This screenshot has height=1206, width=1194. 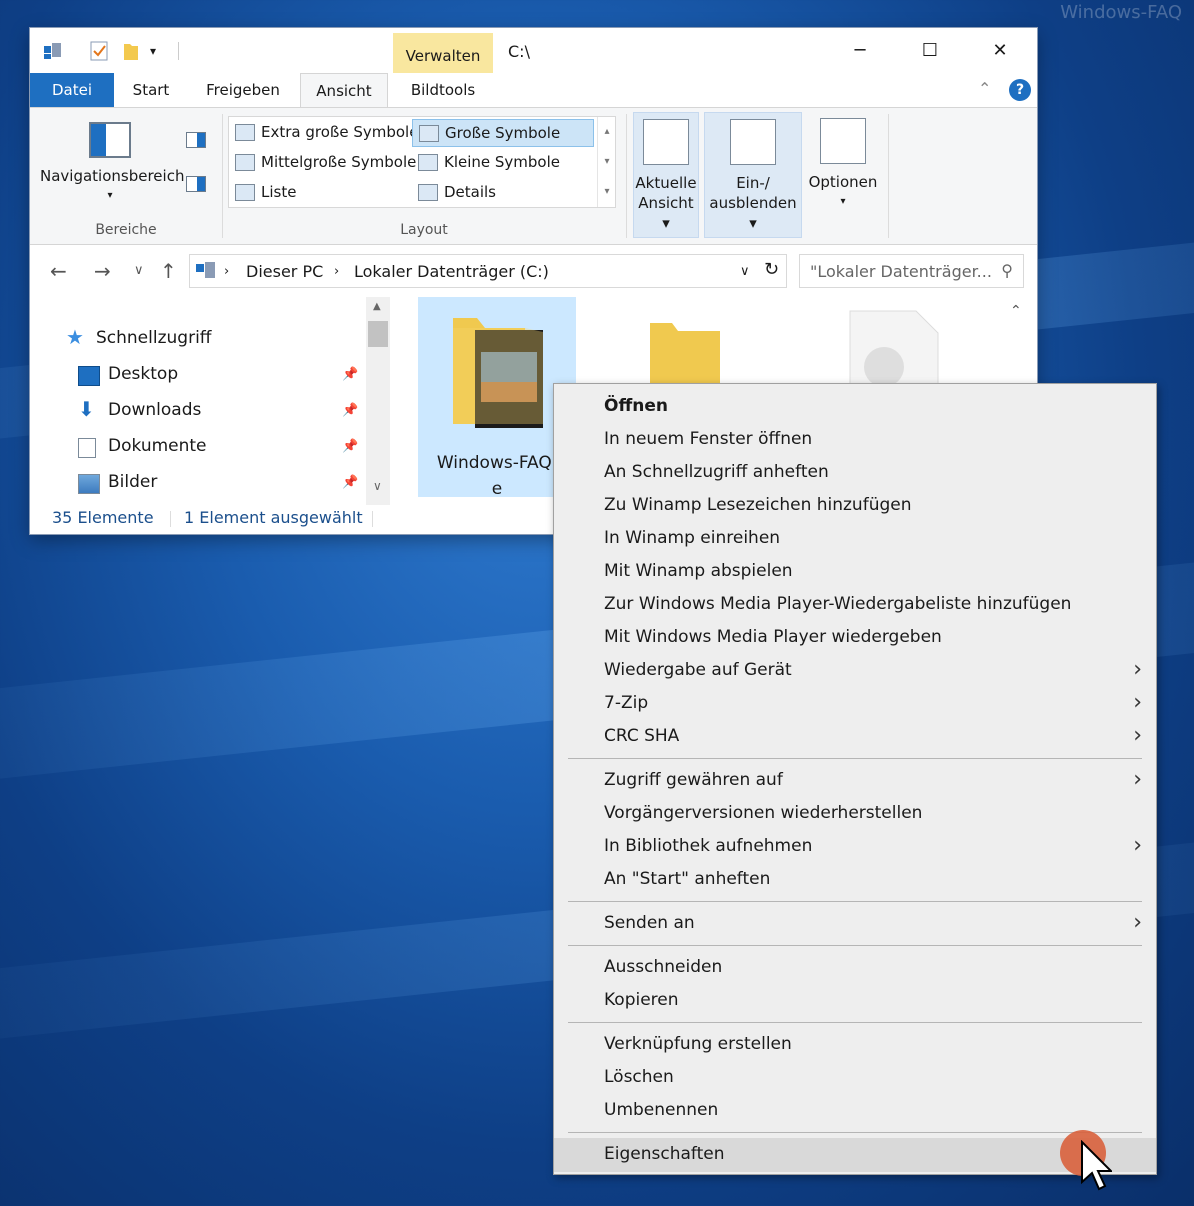 What do you see at coordinates (911, 271) in the screenshot?
I see `search-input: "Lokaler Datenträger... ⚲` at bounding box center [911, 271].